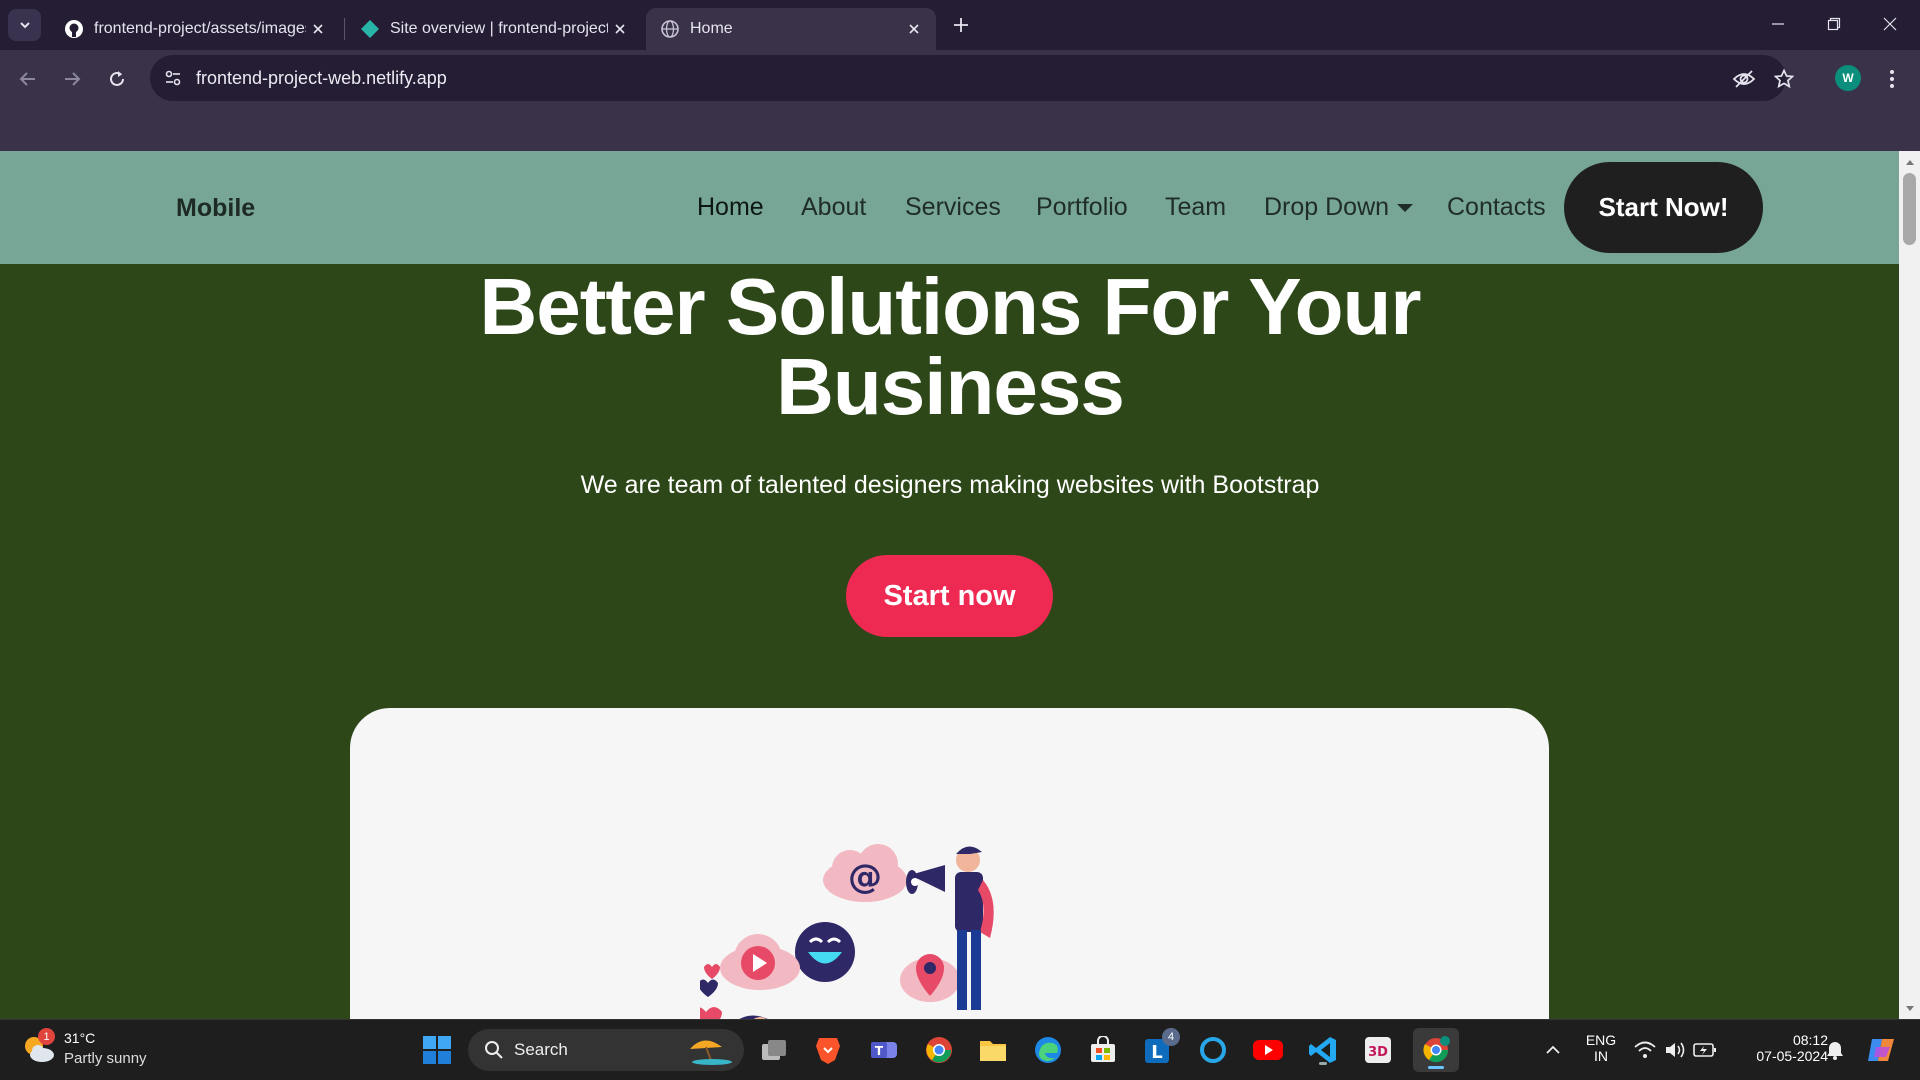  I want to click on restore-icon, so click(1834, 24).